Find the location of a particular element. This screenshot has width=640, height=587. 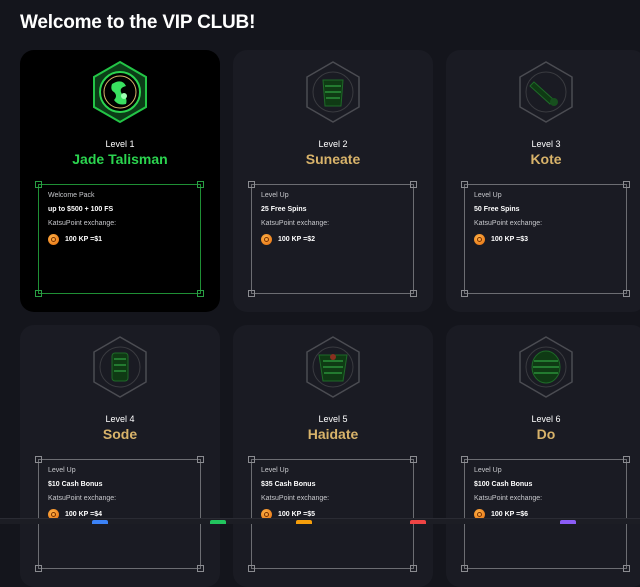

level-label: Level 5 is located at coordinates (333, 419).